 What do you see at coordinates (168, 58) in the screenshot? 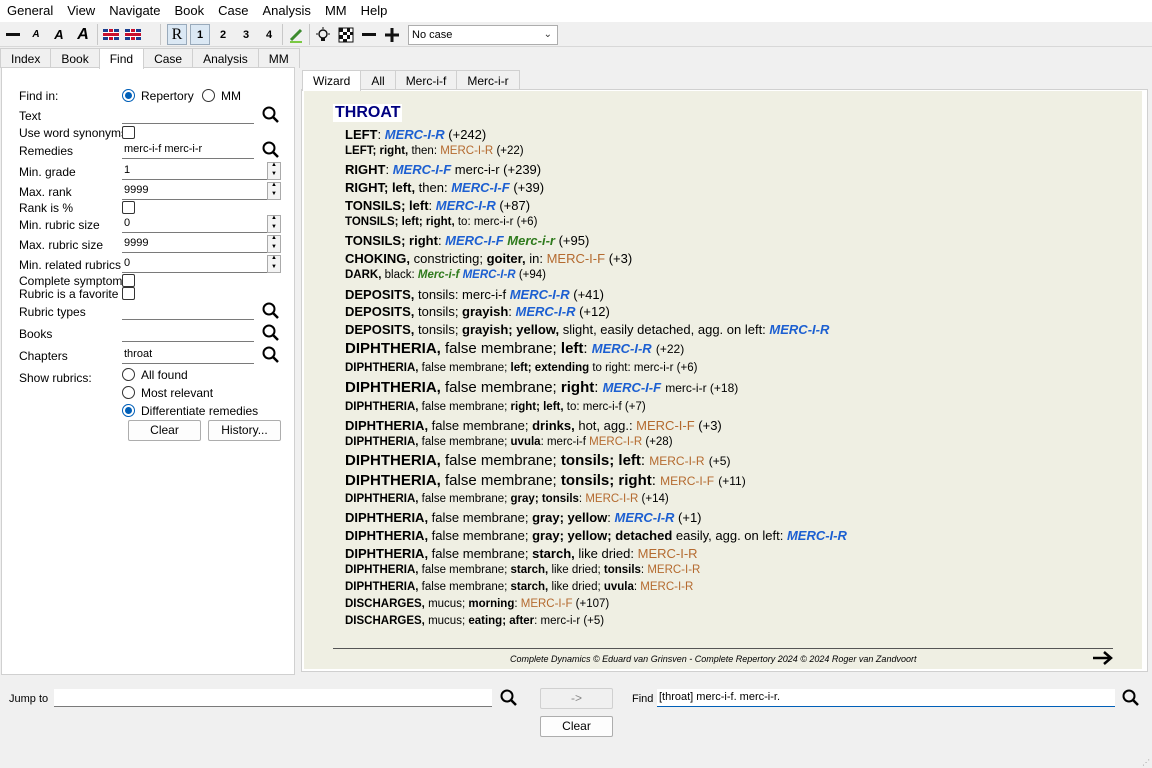
I see `tab-case: Case` at bounding box center [168, 58].